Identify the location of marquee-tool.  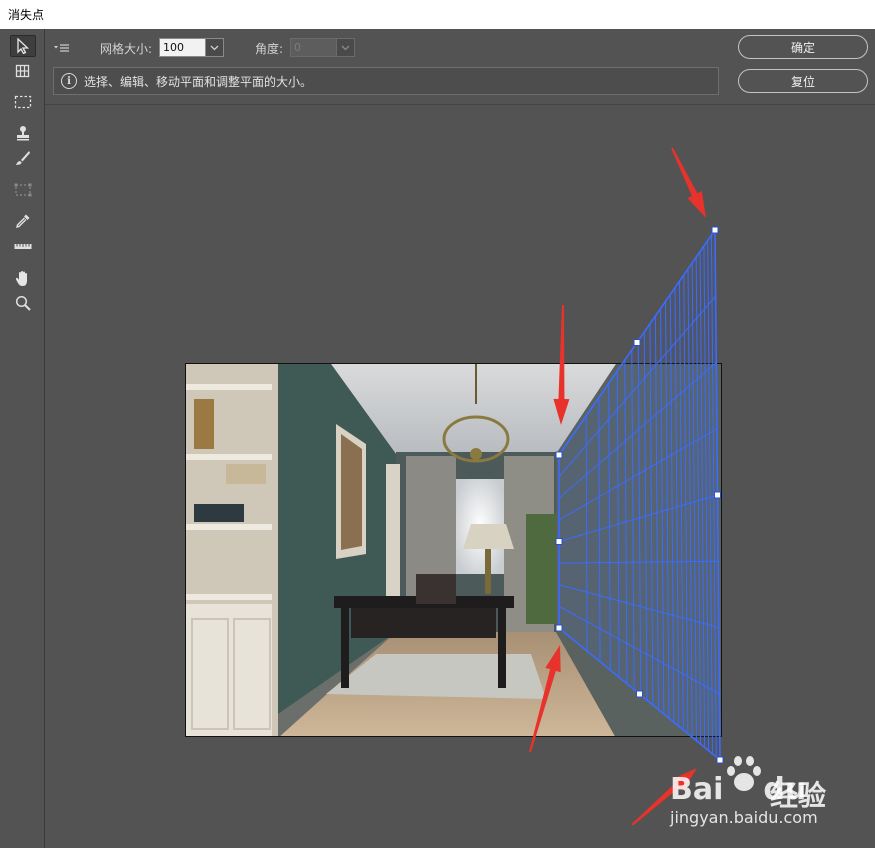
(23, 102).